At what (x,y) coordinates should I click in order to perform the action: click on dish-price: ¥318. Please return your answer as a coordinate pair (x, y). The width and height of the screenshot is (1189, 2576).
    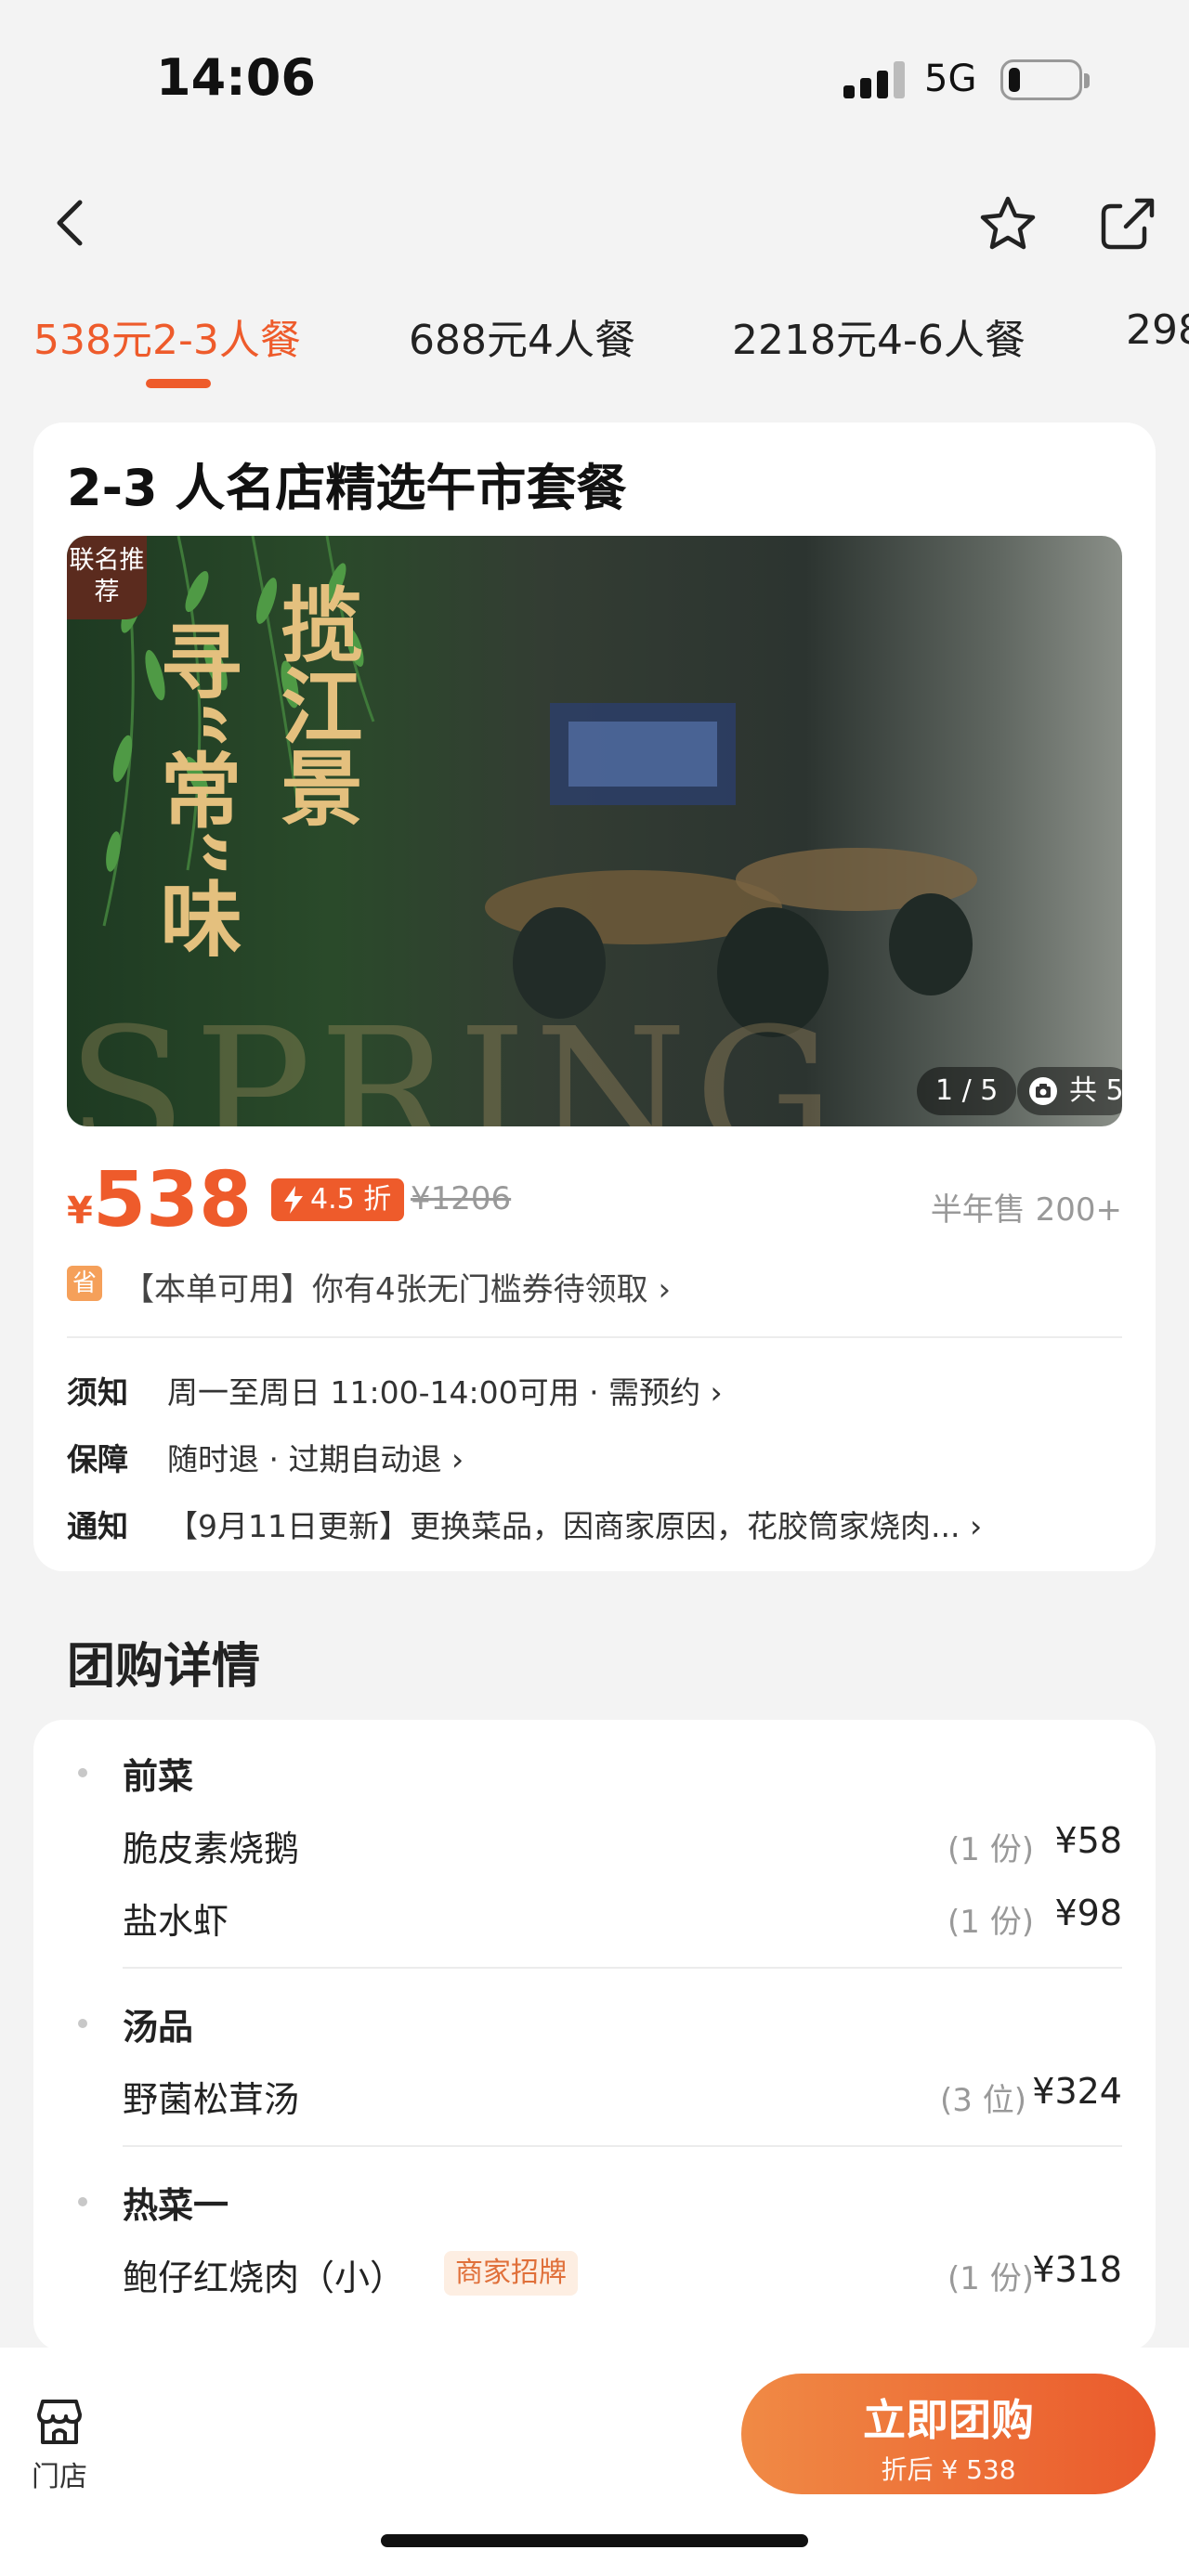
    Looking at the image, I should click on (1077, 2270).